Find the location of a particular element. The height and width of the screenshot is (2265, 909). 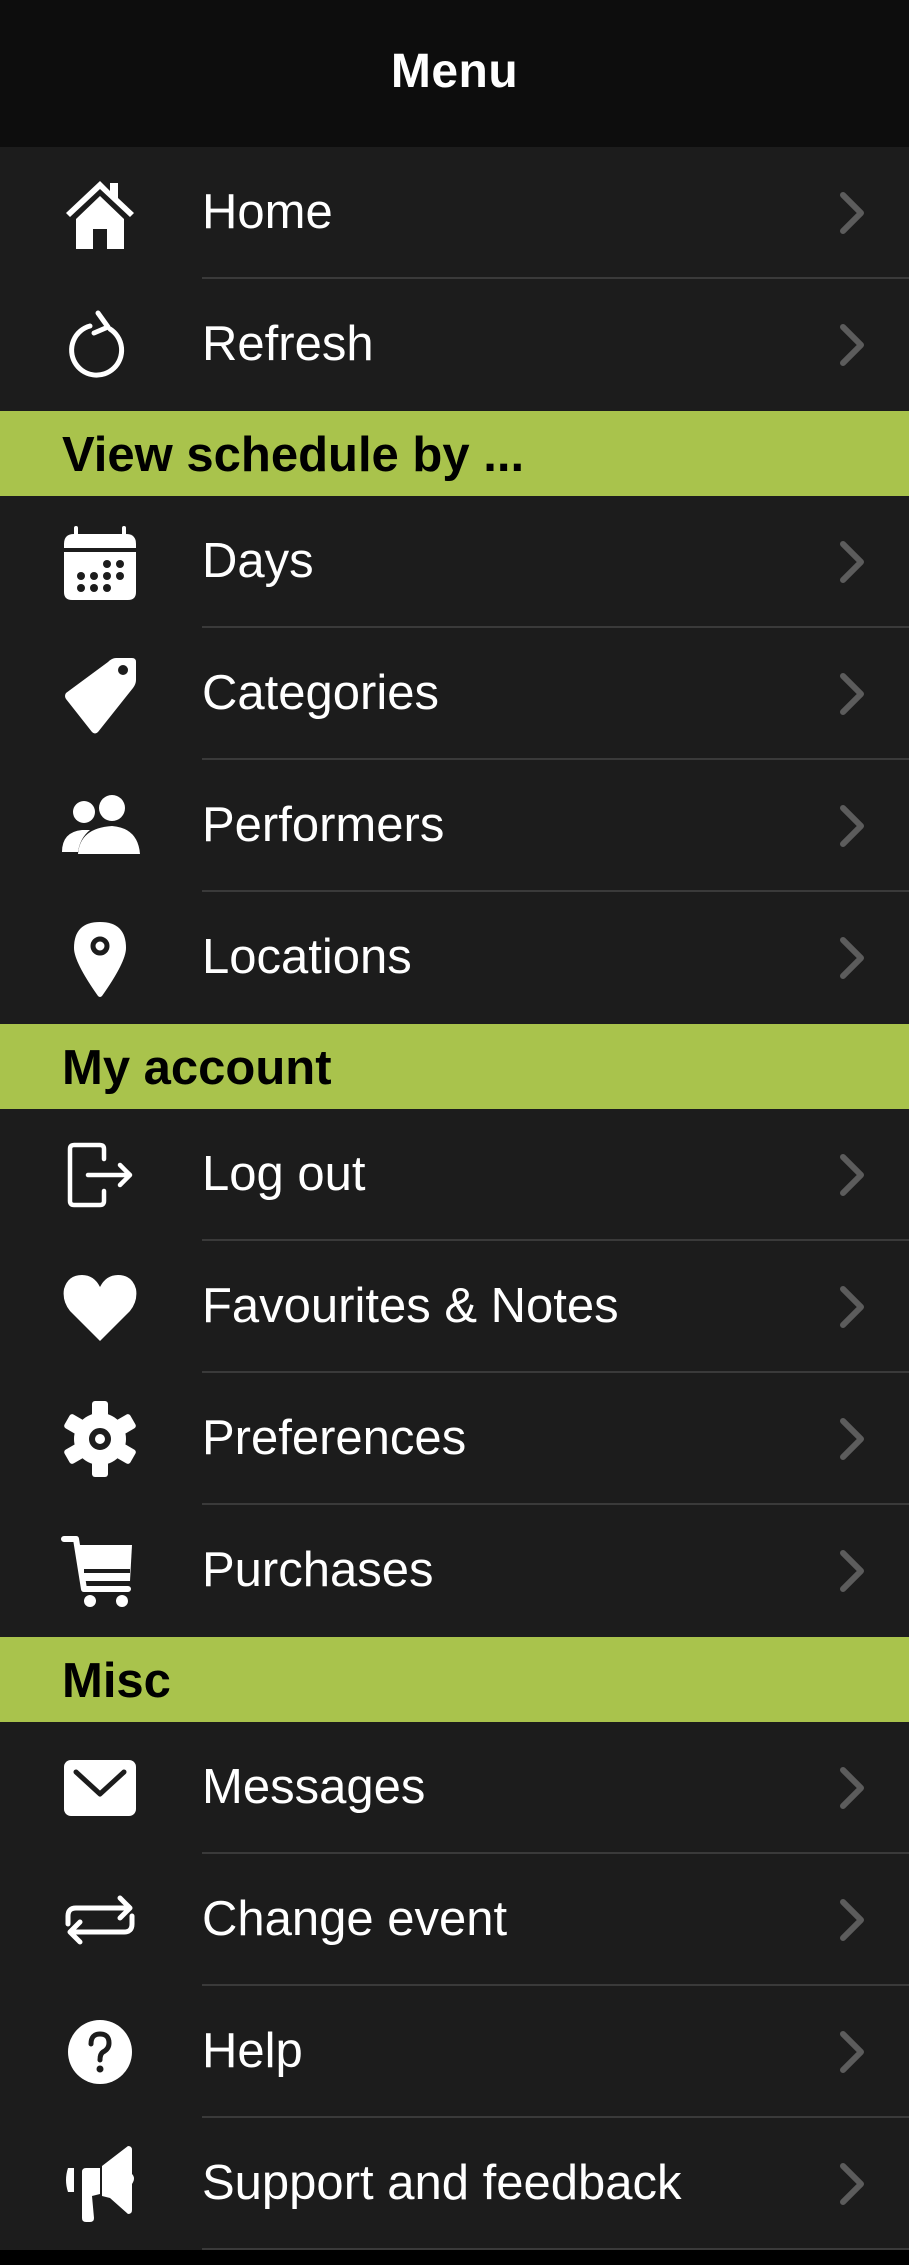

calendar-icon is located at coordinates (100, 562).